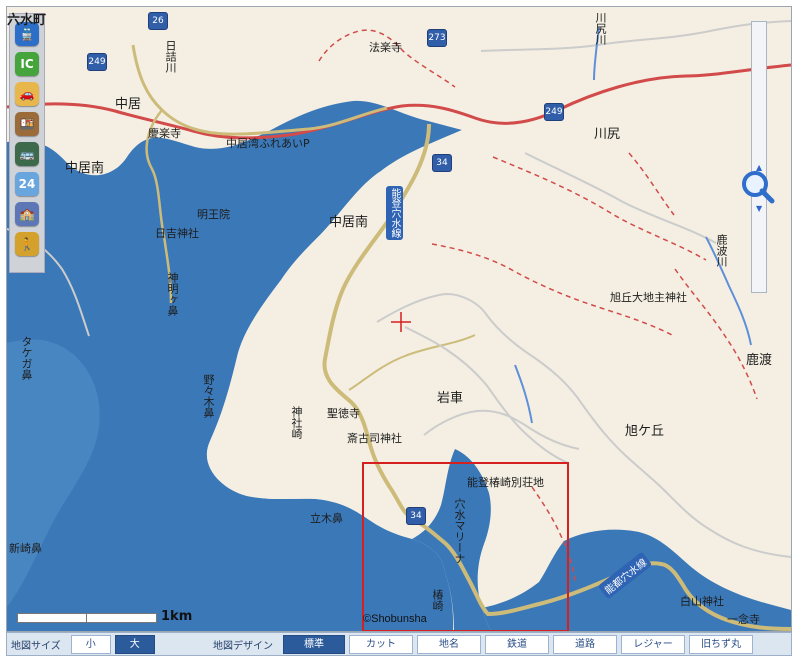 Image resolution: width=797 pixels, height=672 pixels. What do you see at coordinates (702, 601) in the screenshot?
I see `poi-label: 白山神社` at bounding box center [702, 601].